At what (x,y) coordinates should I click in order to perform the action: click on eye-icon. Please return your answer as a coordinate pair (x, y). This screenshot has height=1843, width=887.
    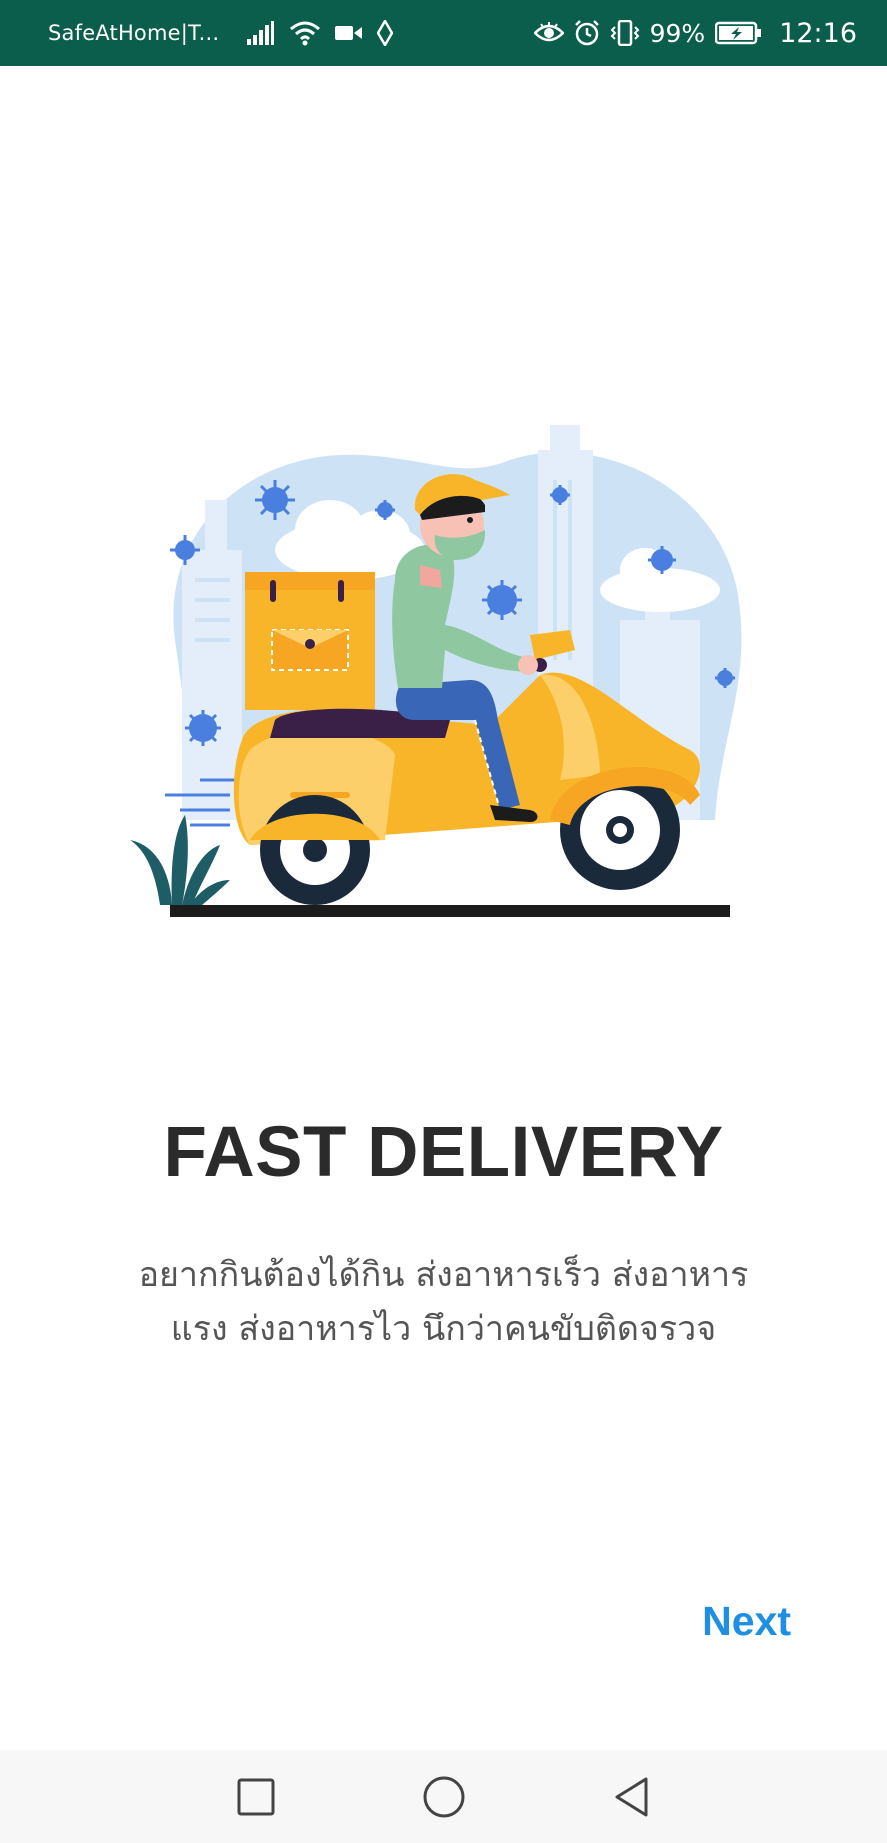
    Looking at the image, I should click on (548, 33).